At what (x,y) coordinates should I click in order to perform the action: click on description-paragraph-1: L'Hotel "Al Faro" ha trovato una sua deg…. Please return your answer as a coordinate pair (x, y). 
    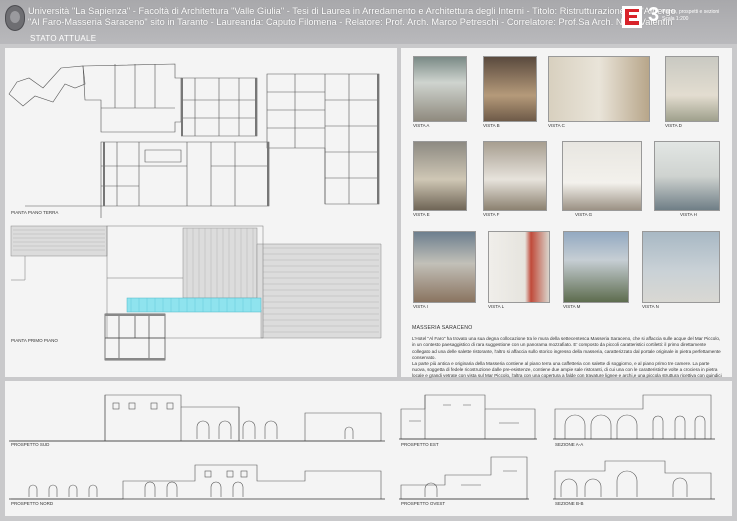
    Looking at the image, I should click on (566, 348).